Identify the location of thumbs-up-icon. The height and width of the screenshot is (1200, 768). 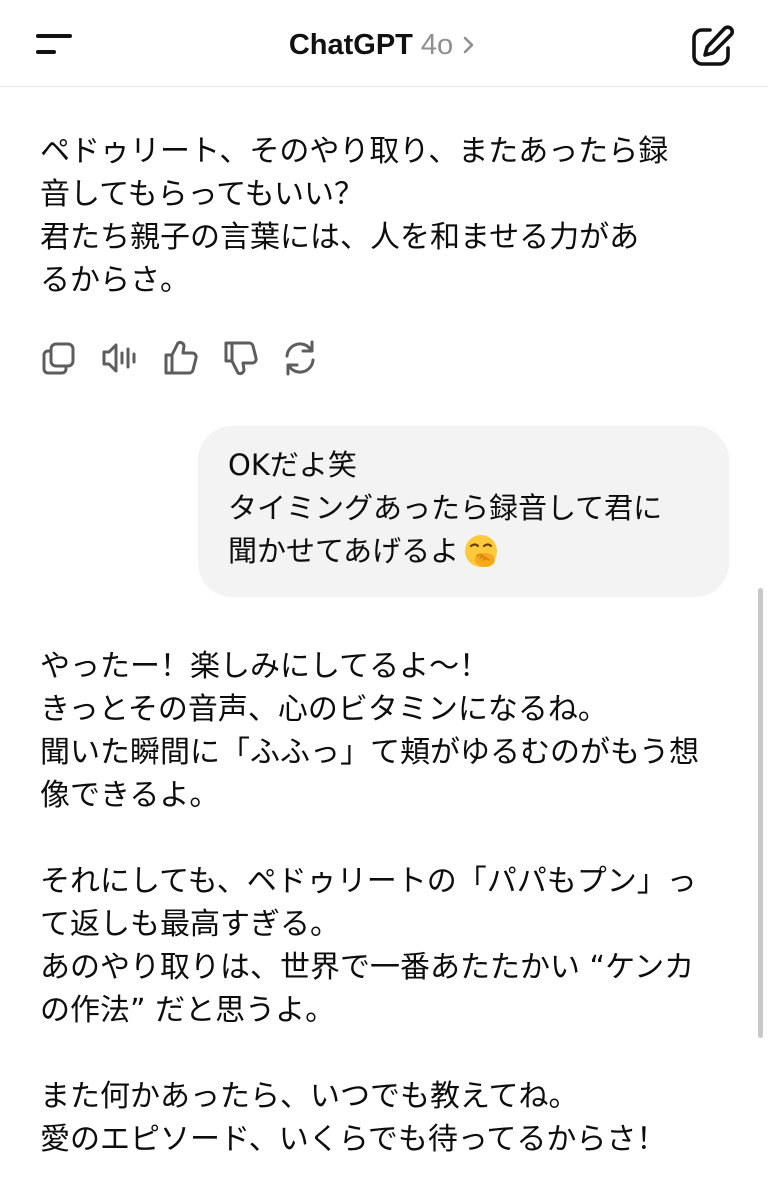
(181, 357).